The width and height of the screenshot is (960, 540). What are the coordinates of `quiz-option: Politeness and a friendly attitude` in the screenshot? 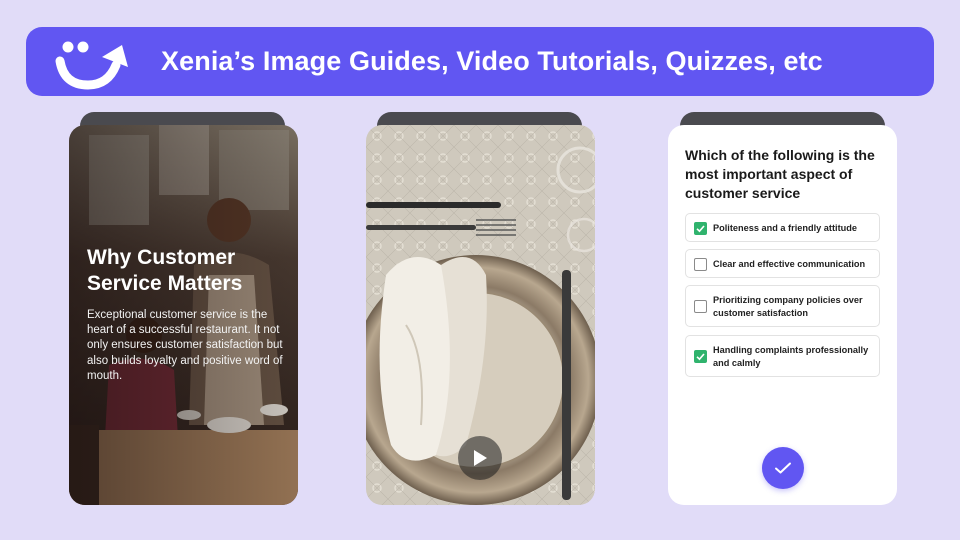 It's located at (782, 227).